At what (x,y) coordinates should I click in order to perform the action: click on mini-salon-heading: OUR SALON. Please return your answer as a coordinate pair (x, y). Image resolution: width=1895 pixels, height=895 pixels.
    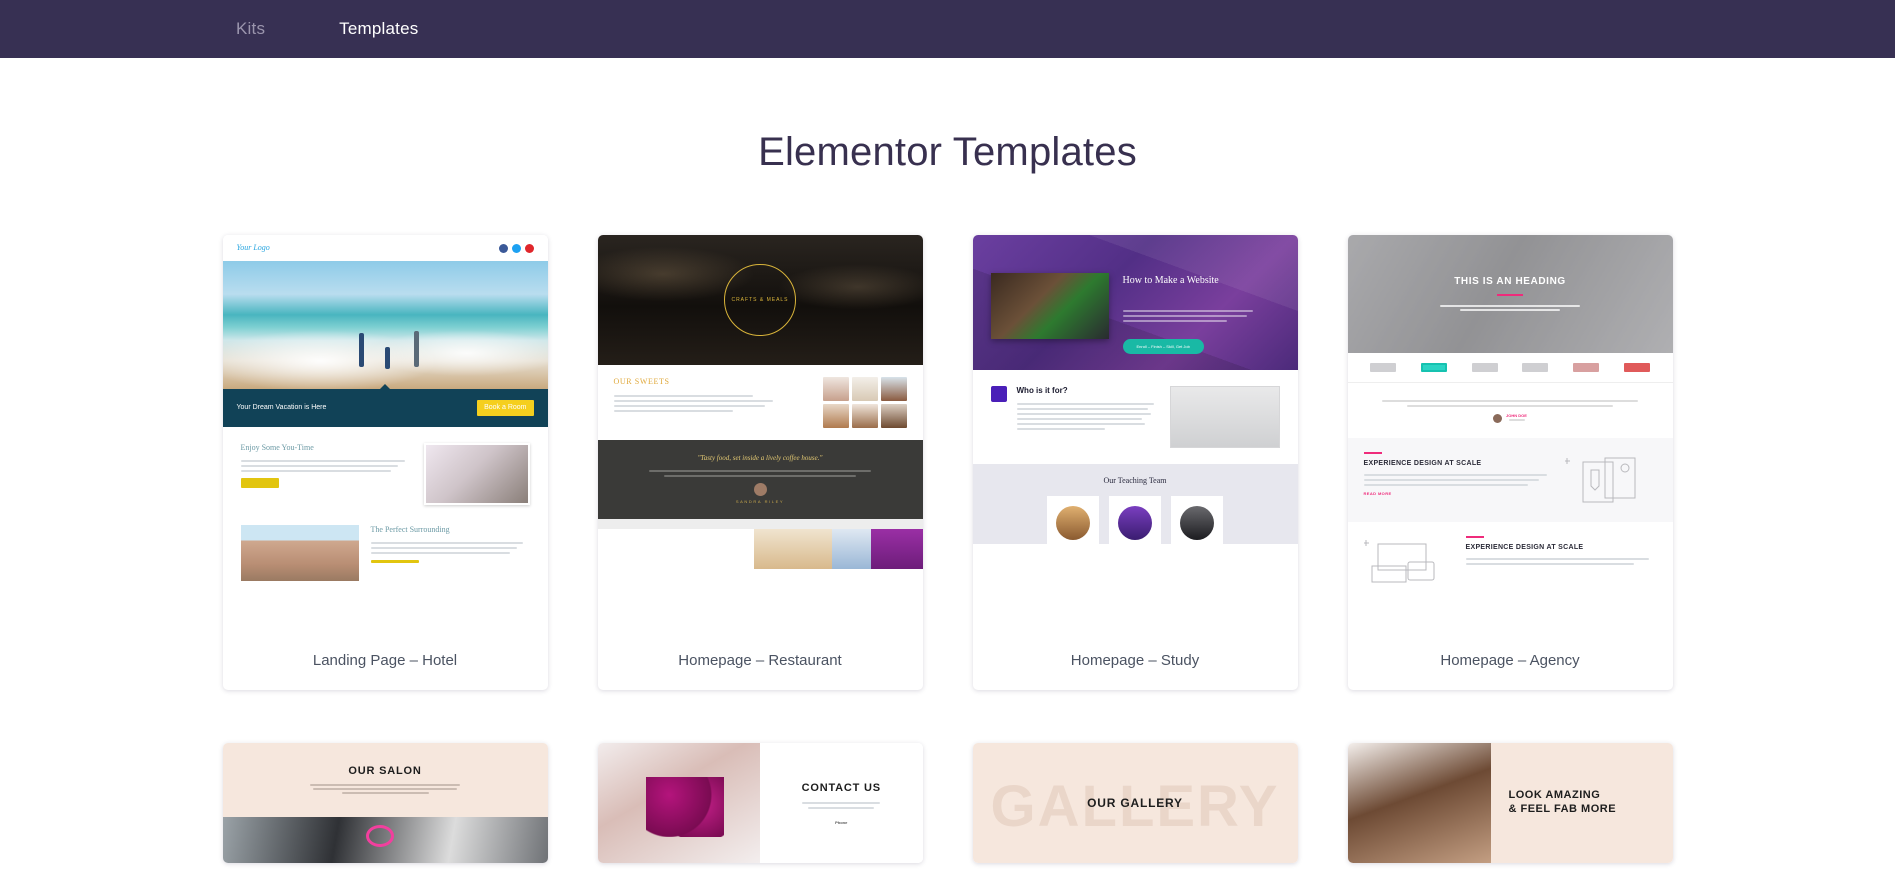
    Looking at the image, I should click on (385, 770).